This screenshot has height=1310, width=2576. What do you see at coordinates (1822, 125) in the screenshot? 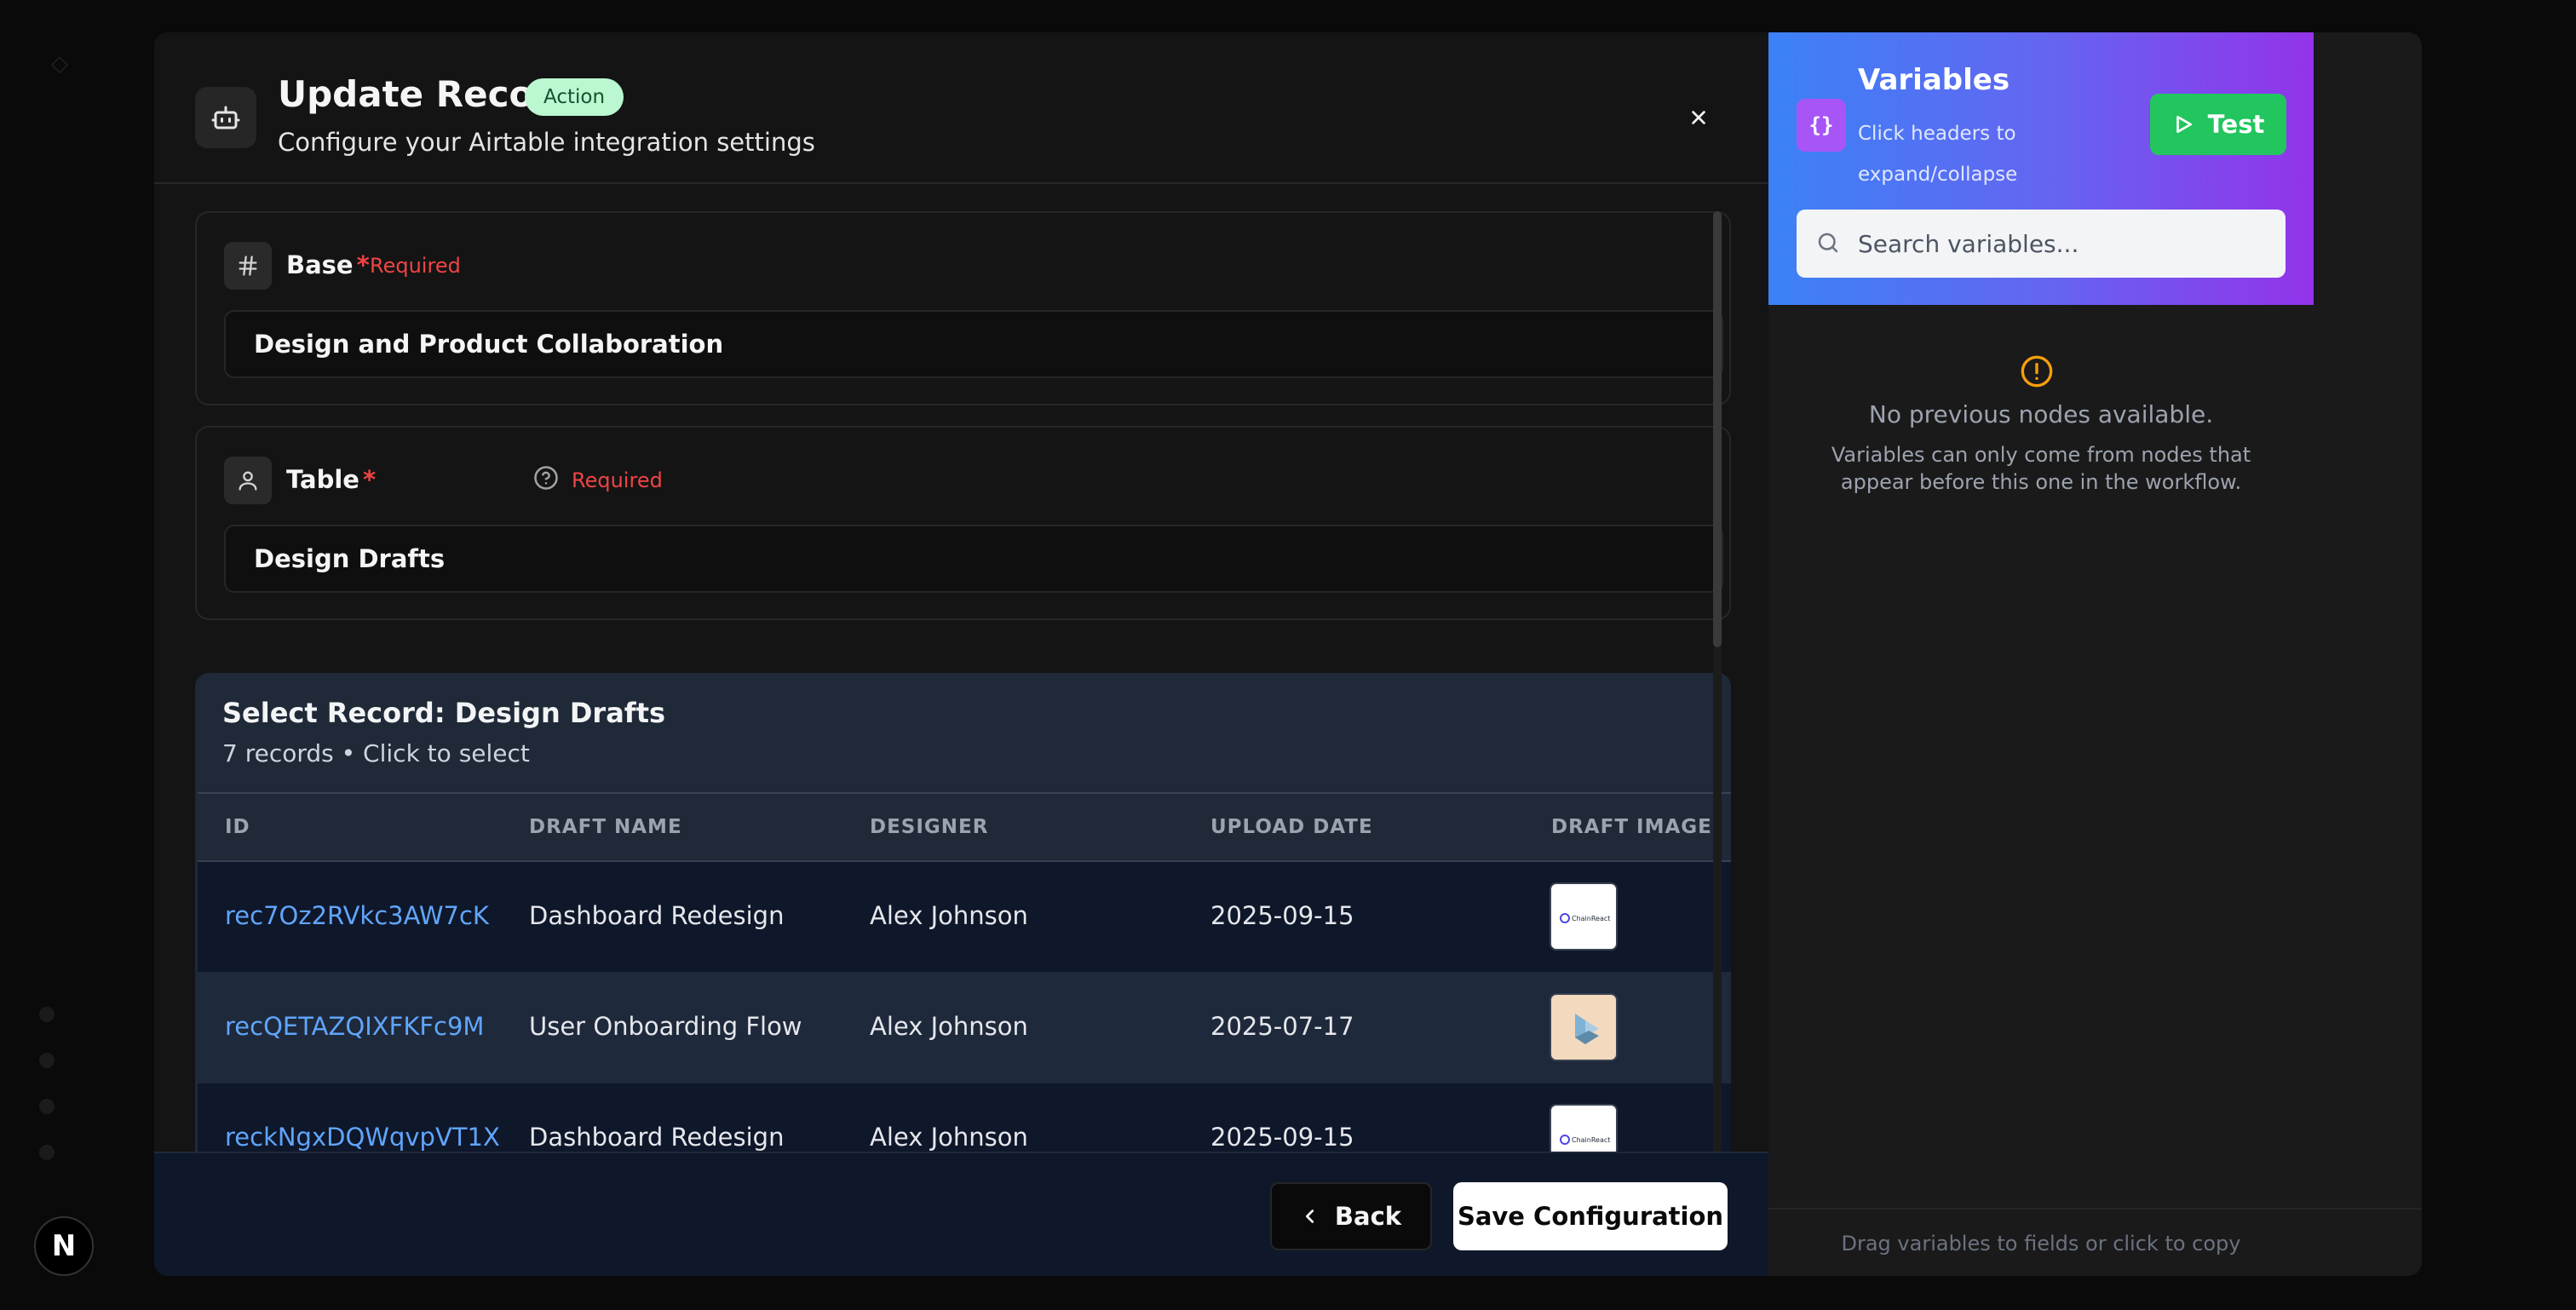
I see `braces-icon: {}` at bounding box center [1822, 125].